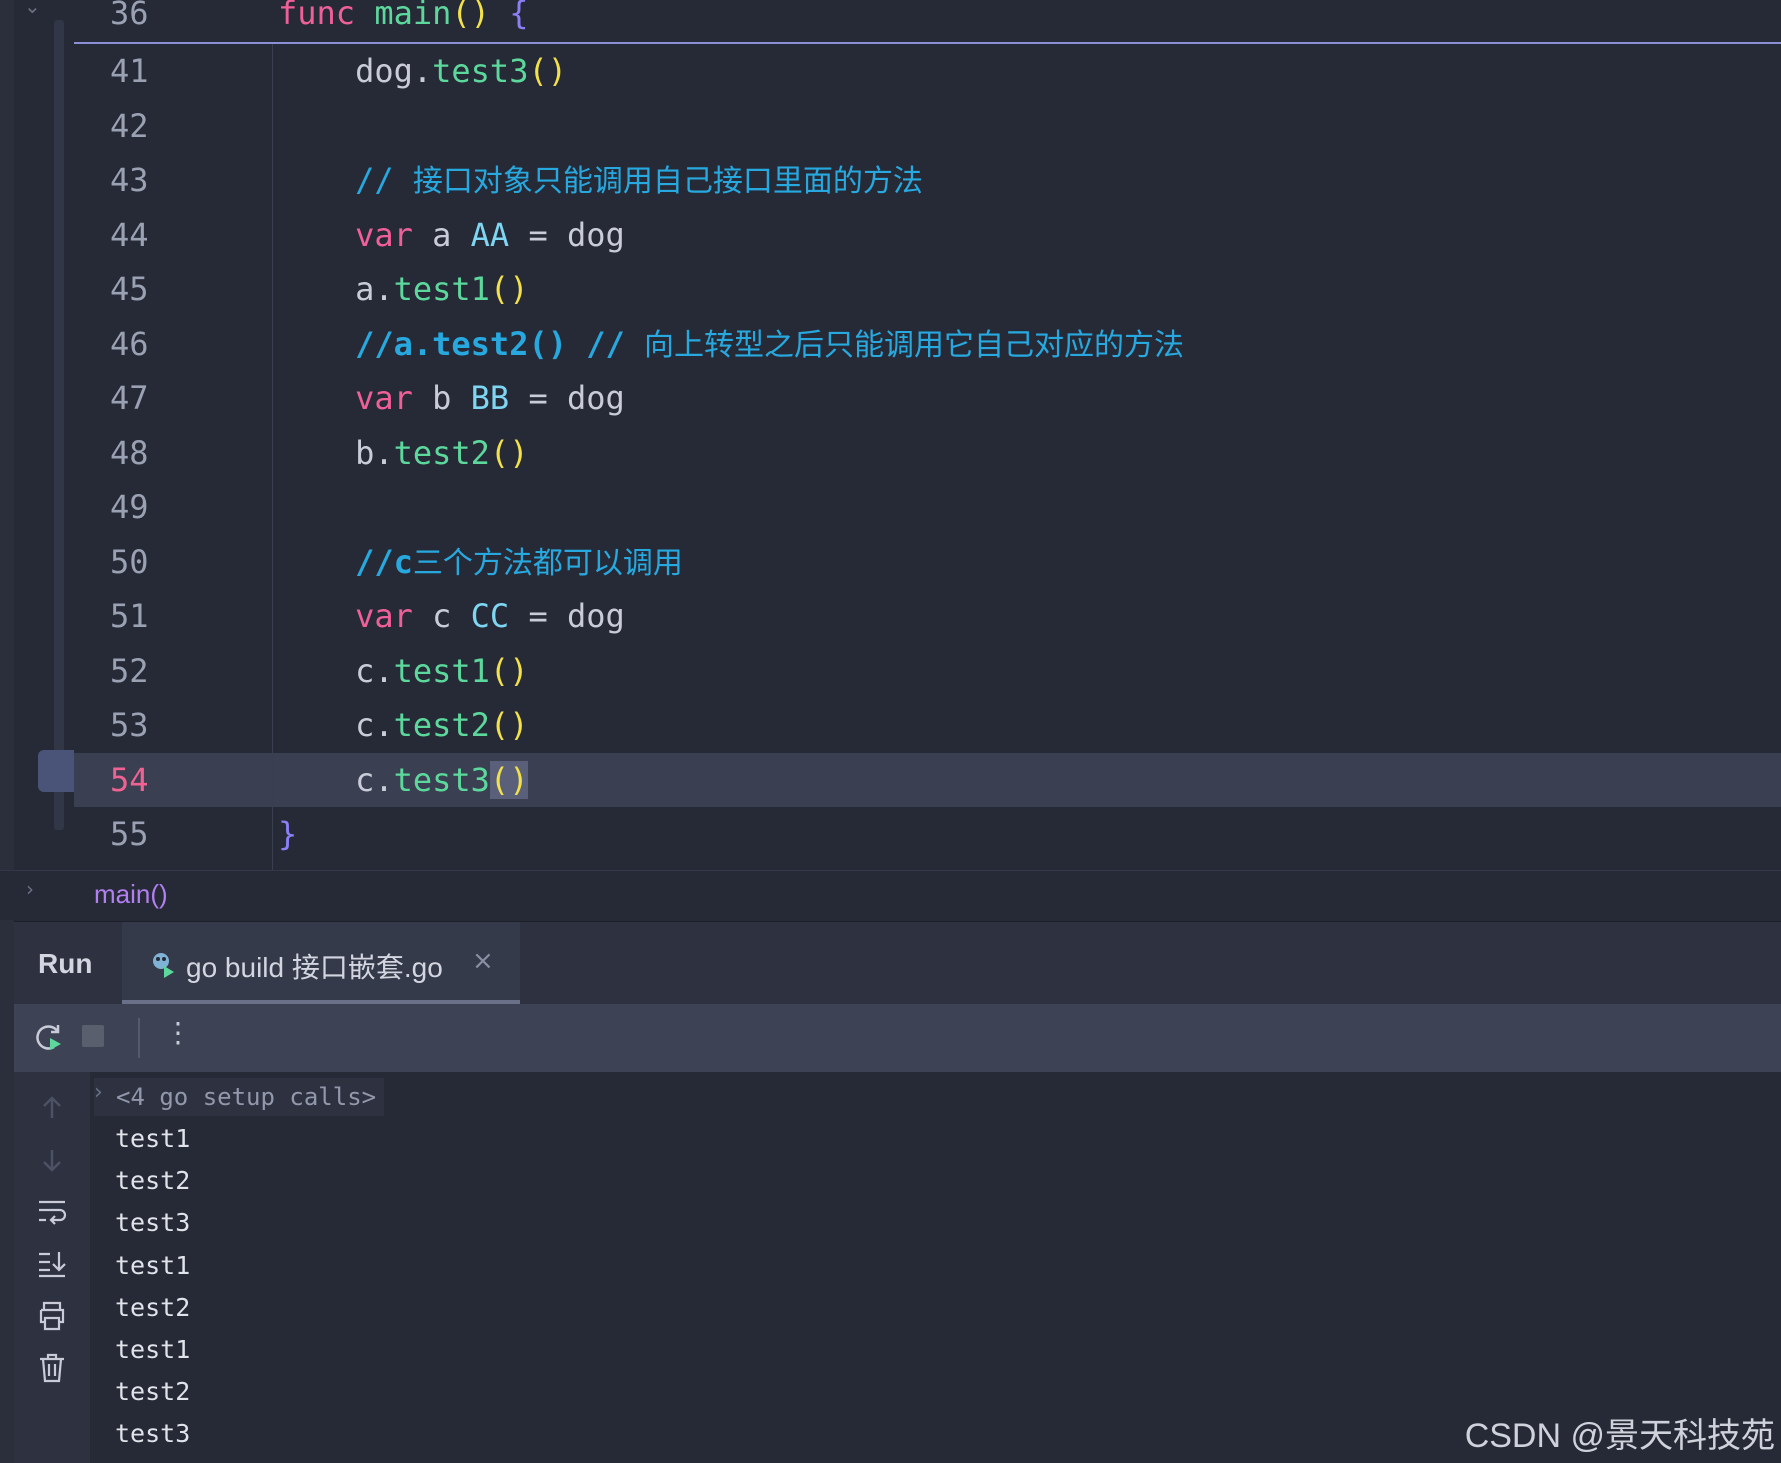  What do you see at coordinates (52, 1368) in the screenshot?
I see `trash-icon` at bounding box center [52, 1368].